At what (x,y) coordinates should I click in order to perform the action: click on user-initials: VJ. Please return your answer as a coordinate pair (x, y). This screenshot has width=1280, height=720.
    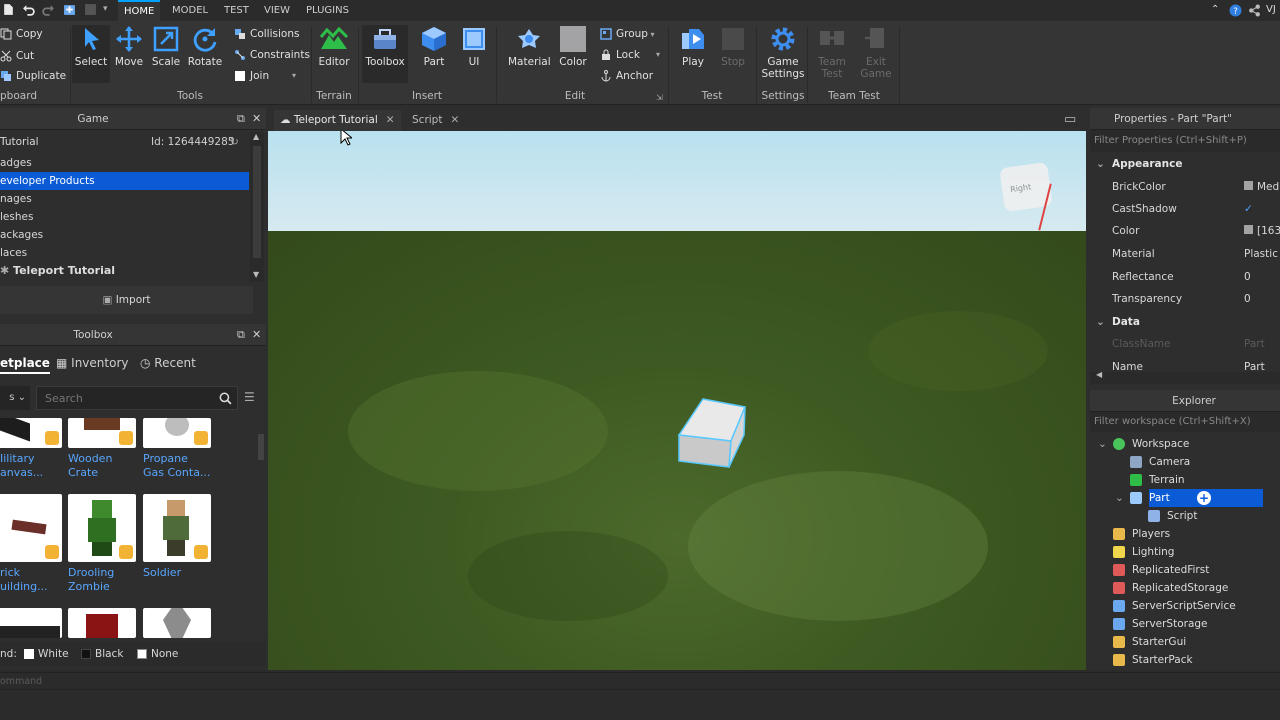
    Looking at the image, I should click on (1271, 9).